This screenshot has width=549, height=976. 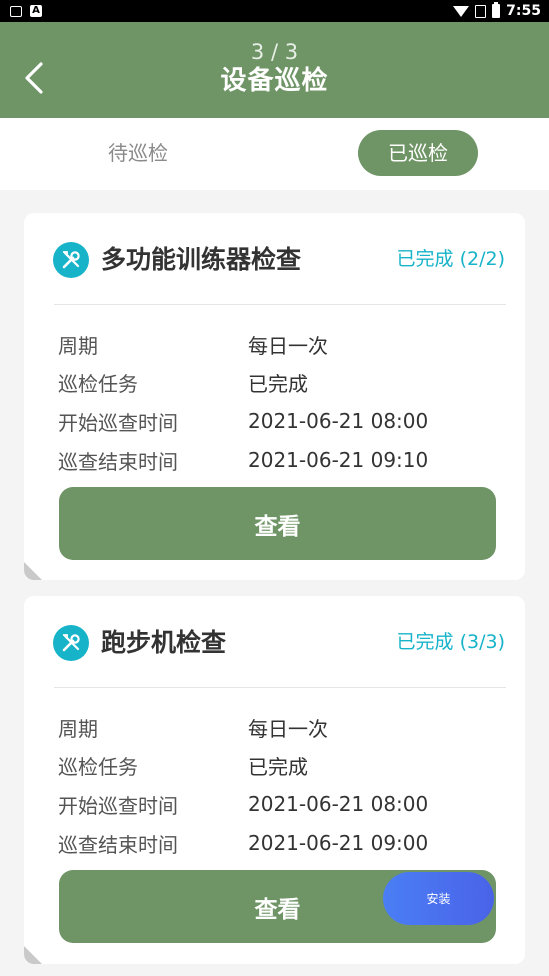 I want to click on no-sim-icon, so click(x=481, y=11).